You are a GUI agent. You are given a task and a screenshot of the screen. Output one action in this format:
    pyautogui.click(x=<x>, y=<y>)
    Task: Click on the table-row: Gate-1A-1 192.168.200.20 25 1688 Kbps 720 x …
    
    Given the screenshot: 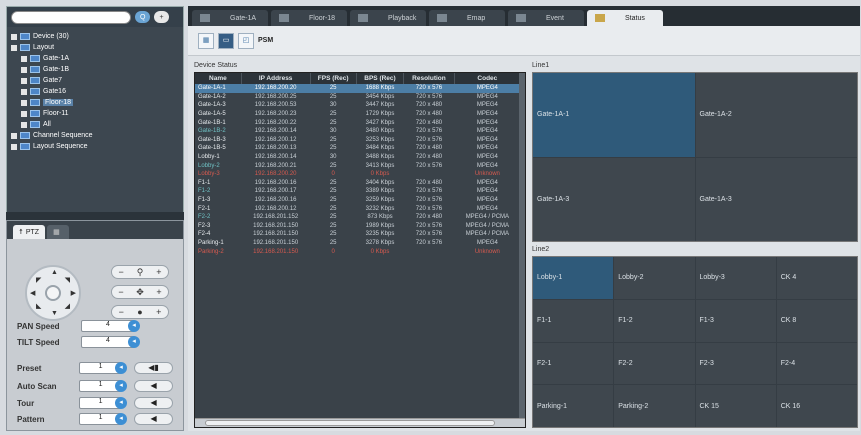 What is the action you would take?
    pyautogui.click(x=358, y=88)
    